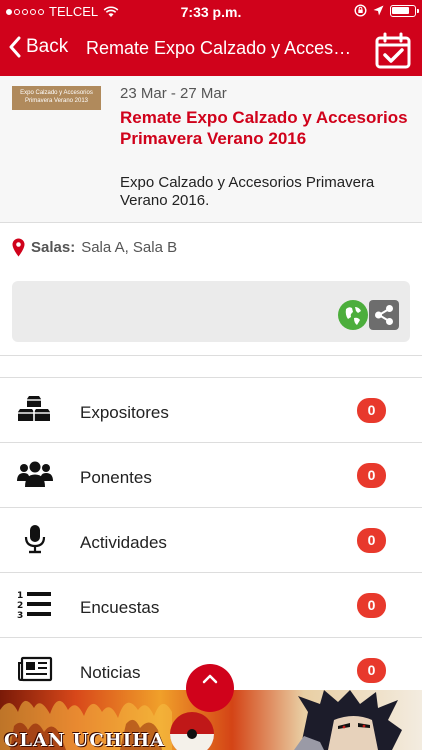  I want to click on ad-text: CLAN UCHIHA, so click(85, 740).